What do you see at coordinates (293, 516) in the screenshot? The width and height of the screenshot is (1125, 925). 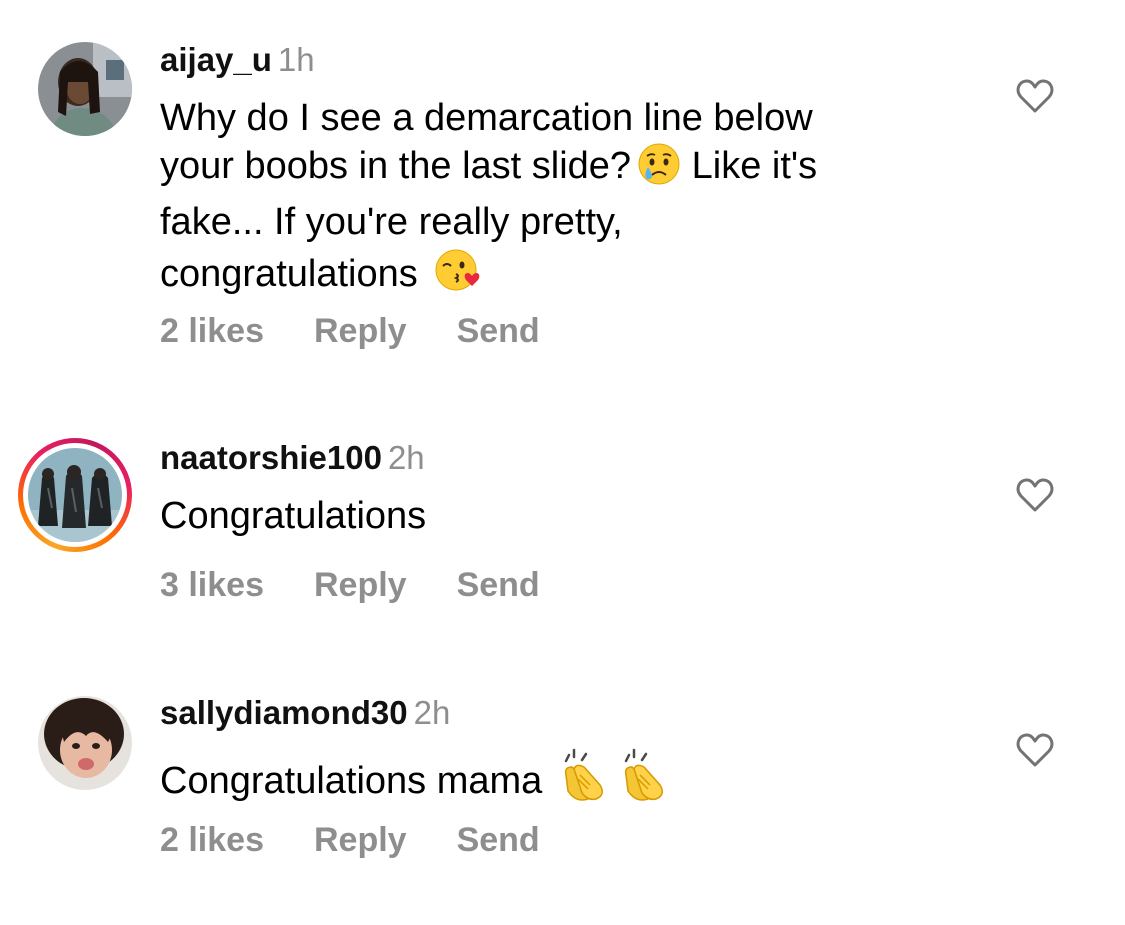 I see `comment-text: Congratulations` at bounding box center [293, 516].